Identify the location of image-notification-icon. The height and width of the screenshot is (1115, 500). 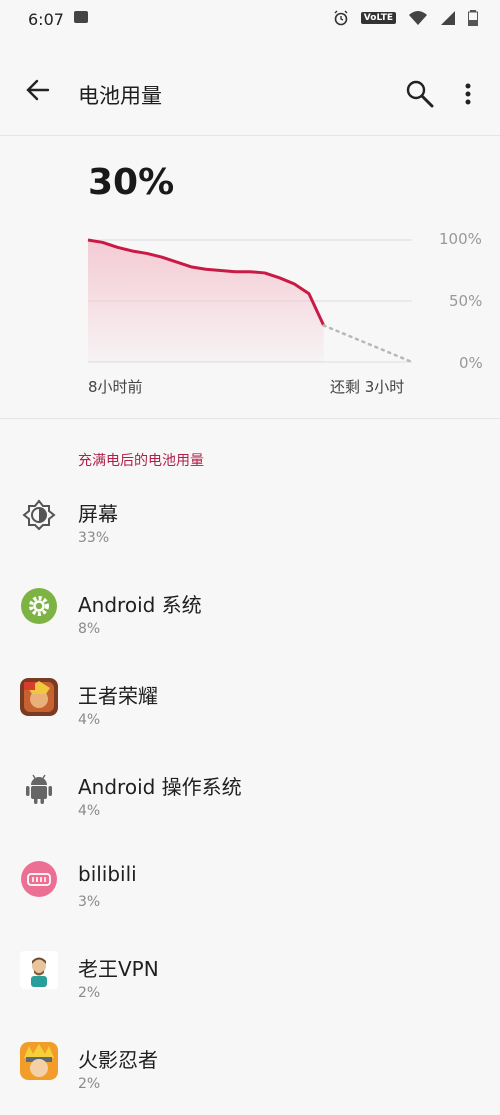
(81, 17).